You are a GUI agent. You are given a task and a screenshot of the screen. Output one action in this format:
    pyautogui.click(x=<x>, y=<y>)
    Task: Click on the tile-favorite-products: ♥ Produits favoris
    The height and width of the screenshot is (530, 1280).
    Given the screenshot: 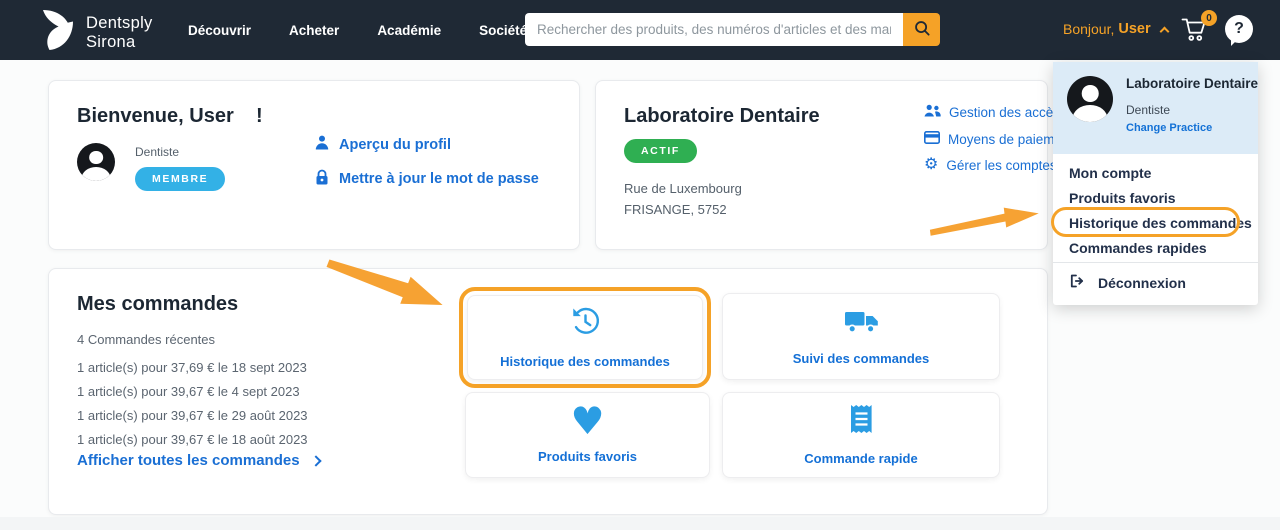 What is the action you would take?
    pyautogui.click(x=587, y=435)
    